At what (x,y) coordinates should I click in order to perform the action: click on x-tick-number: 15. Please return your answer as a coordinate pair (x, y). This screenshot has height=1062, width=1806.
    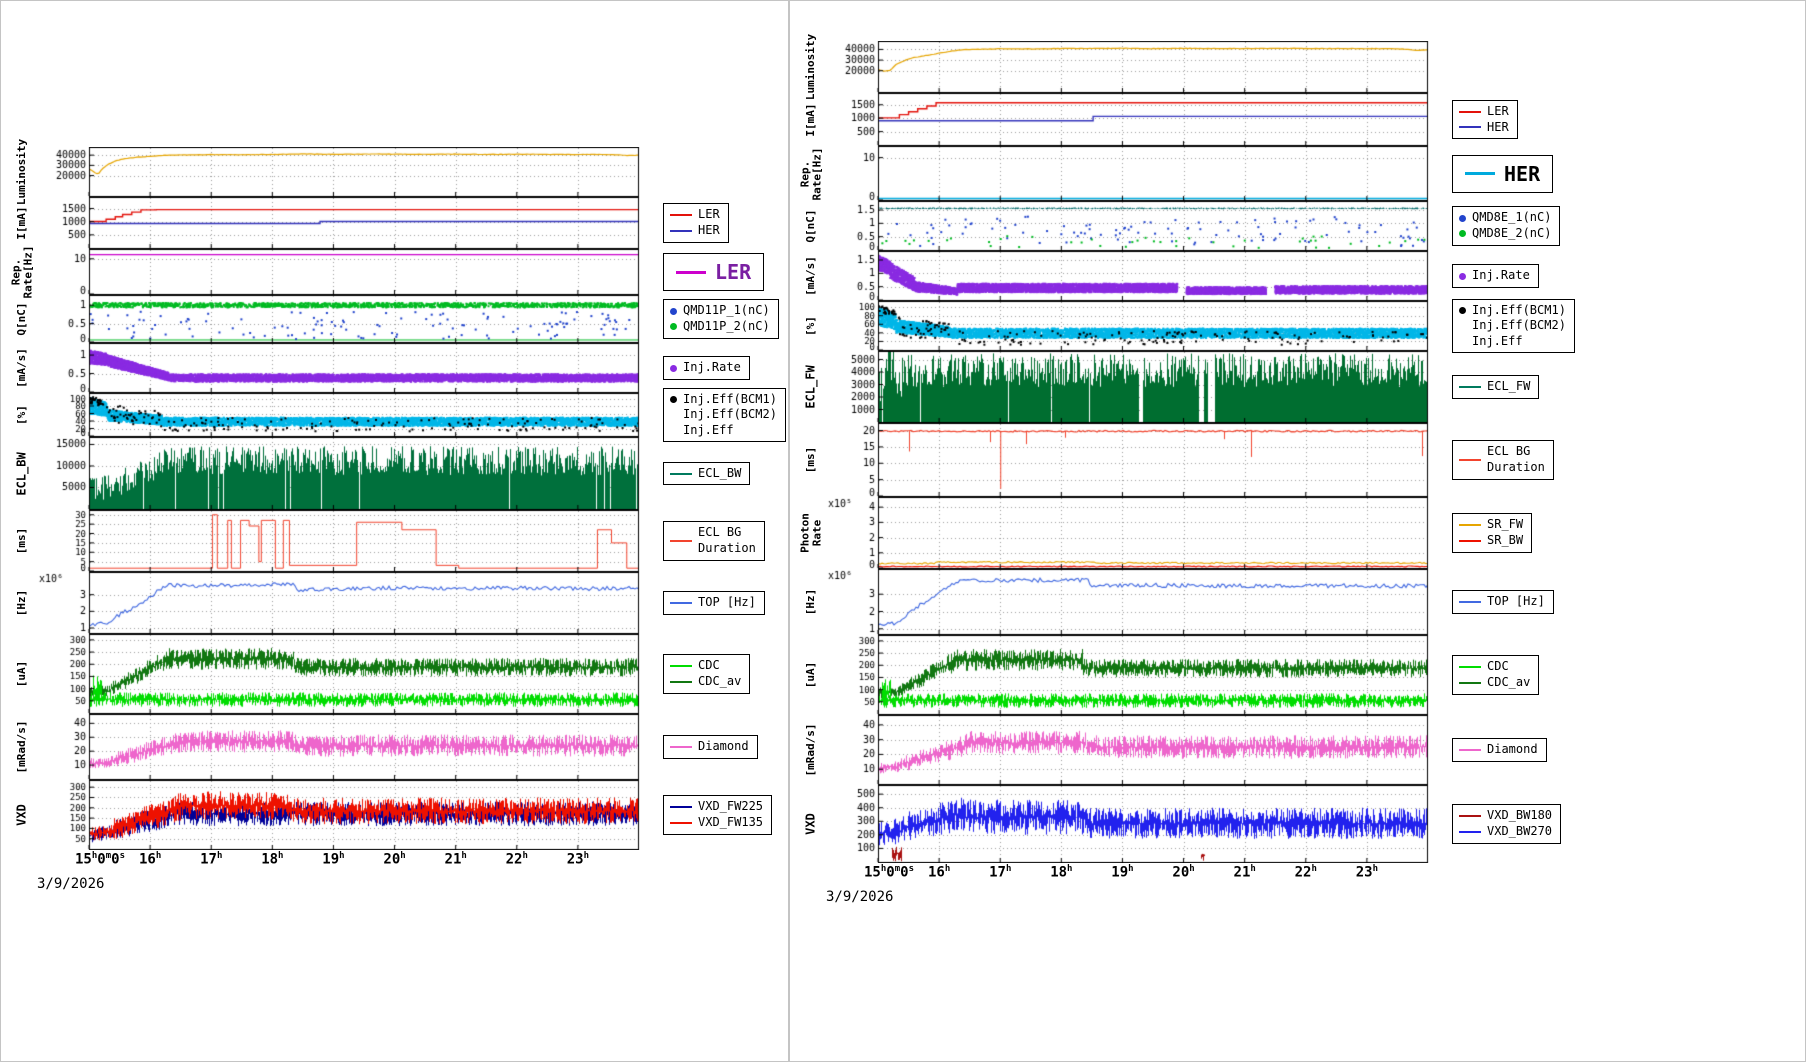
    Looking at the image, I should click on (872, 872).